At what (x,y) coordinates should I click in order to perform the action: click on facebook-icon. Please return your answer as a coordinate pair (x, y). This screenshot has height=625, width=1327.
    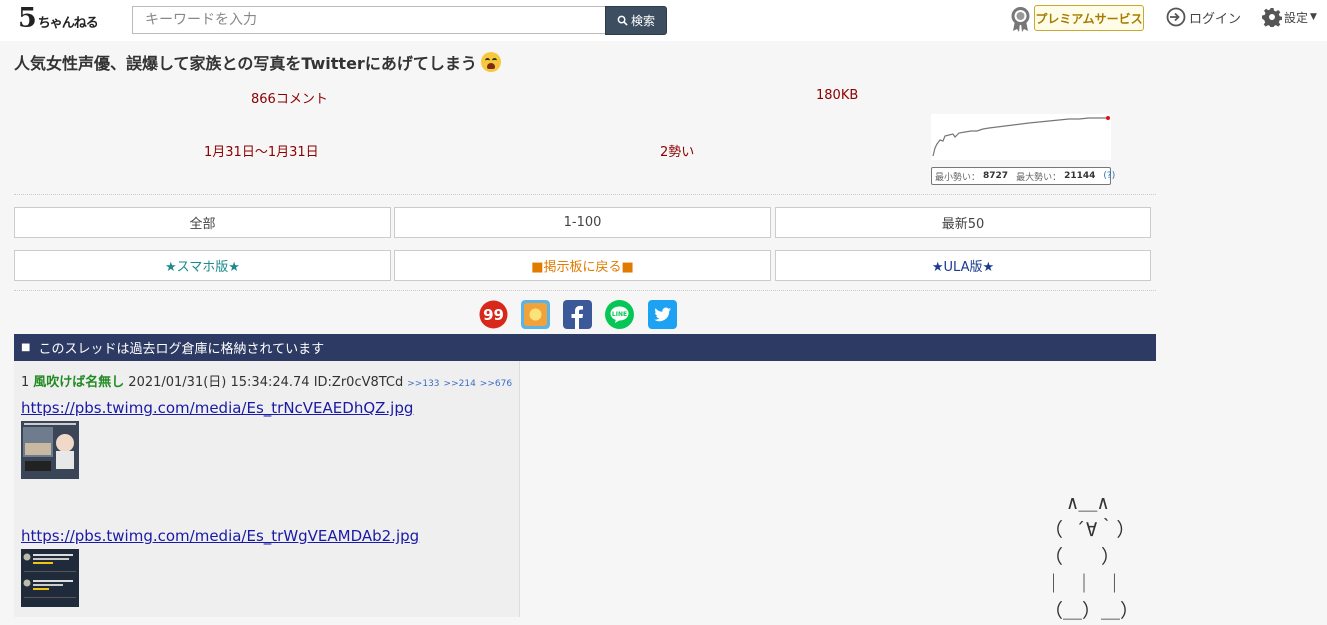
    Looking at the image, I should click on (577, 314).